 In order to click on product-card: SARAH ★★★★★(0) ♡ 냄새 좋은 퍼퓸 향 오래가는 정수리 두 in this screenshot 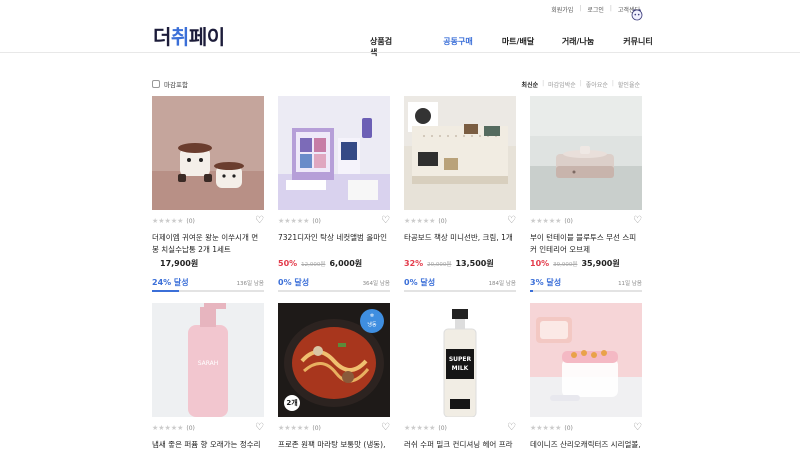, I will do `click(208, 376)`.